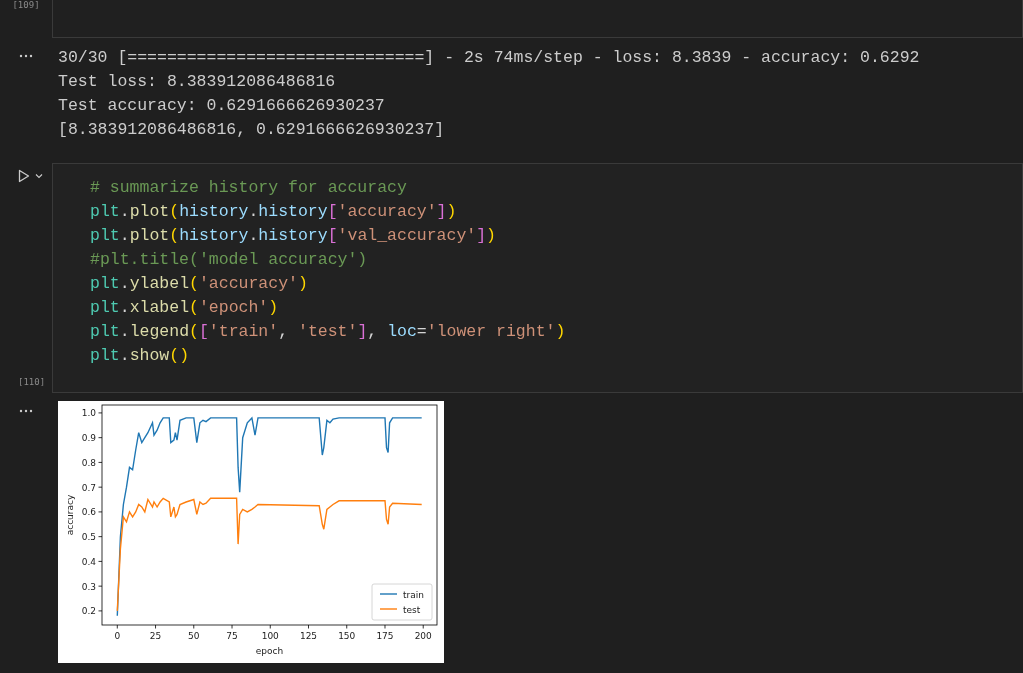 The height and width of the screenshot is (673, 1023). Describe the element at coordinates (402, 602) in the screenshot. I see `legend-box` at that location.